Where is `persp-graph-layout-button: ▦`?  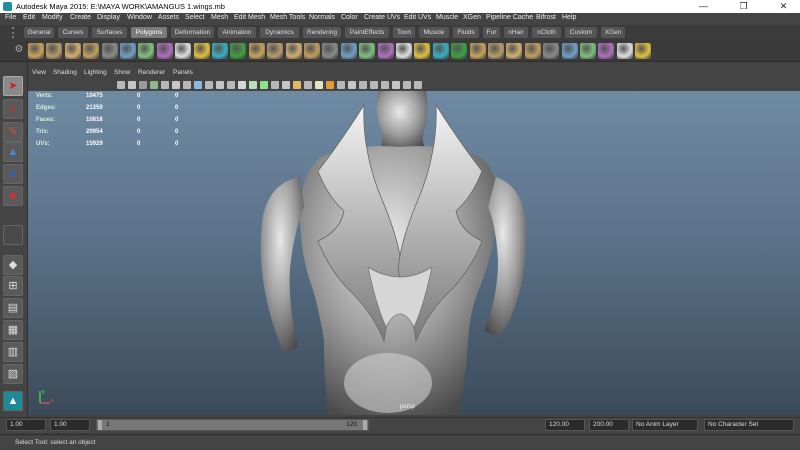 persp-graph-layout-button: ▦ is located at coordinates (13, 330).